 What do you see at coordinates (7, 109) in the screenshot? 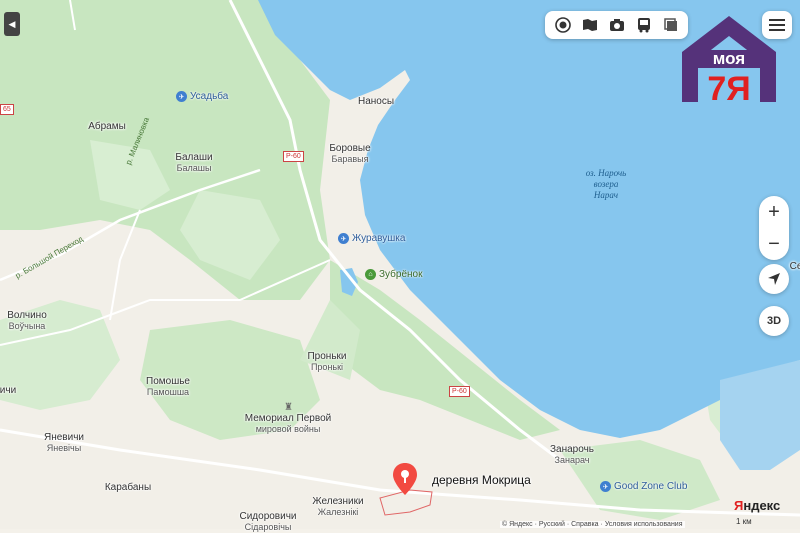
I see `road-shield: 65` at bounding box center [7, 109].